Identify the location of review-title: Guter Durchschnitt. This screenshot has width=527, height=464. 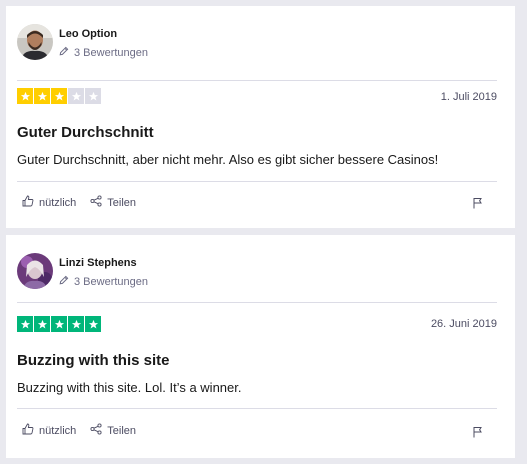
(85, 132).